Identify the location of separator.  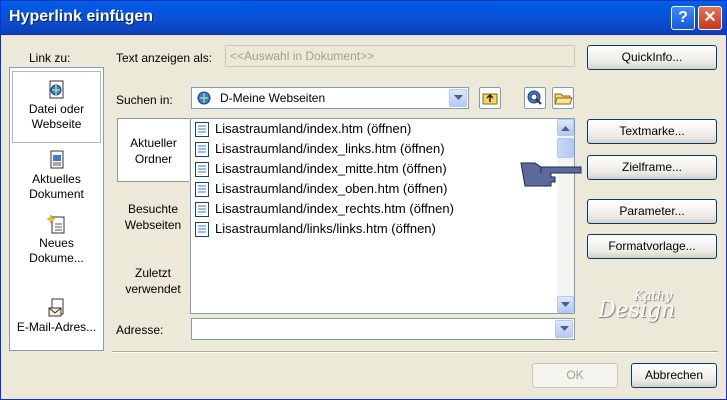
(415, 352).